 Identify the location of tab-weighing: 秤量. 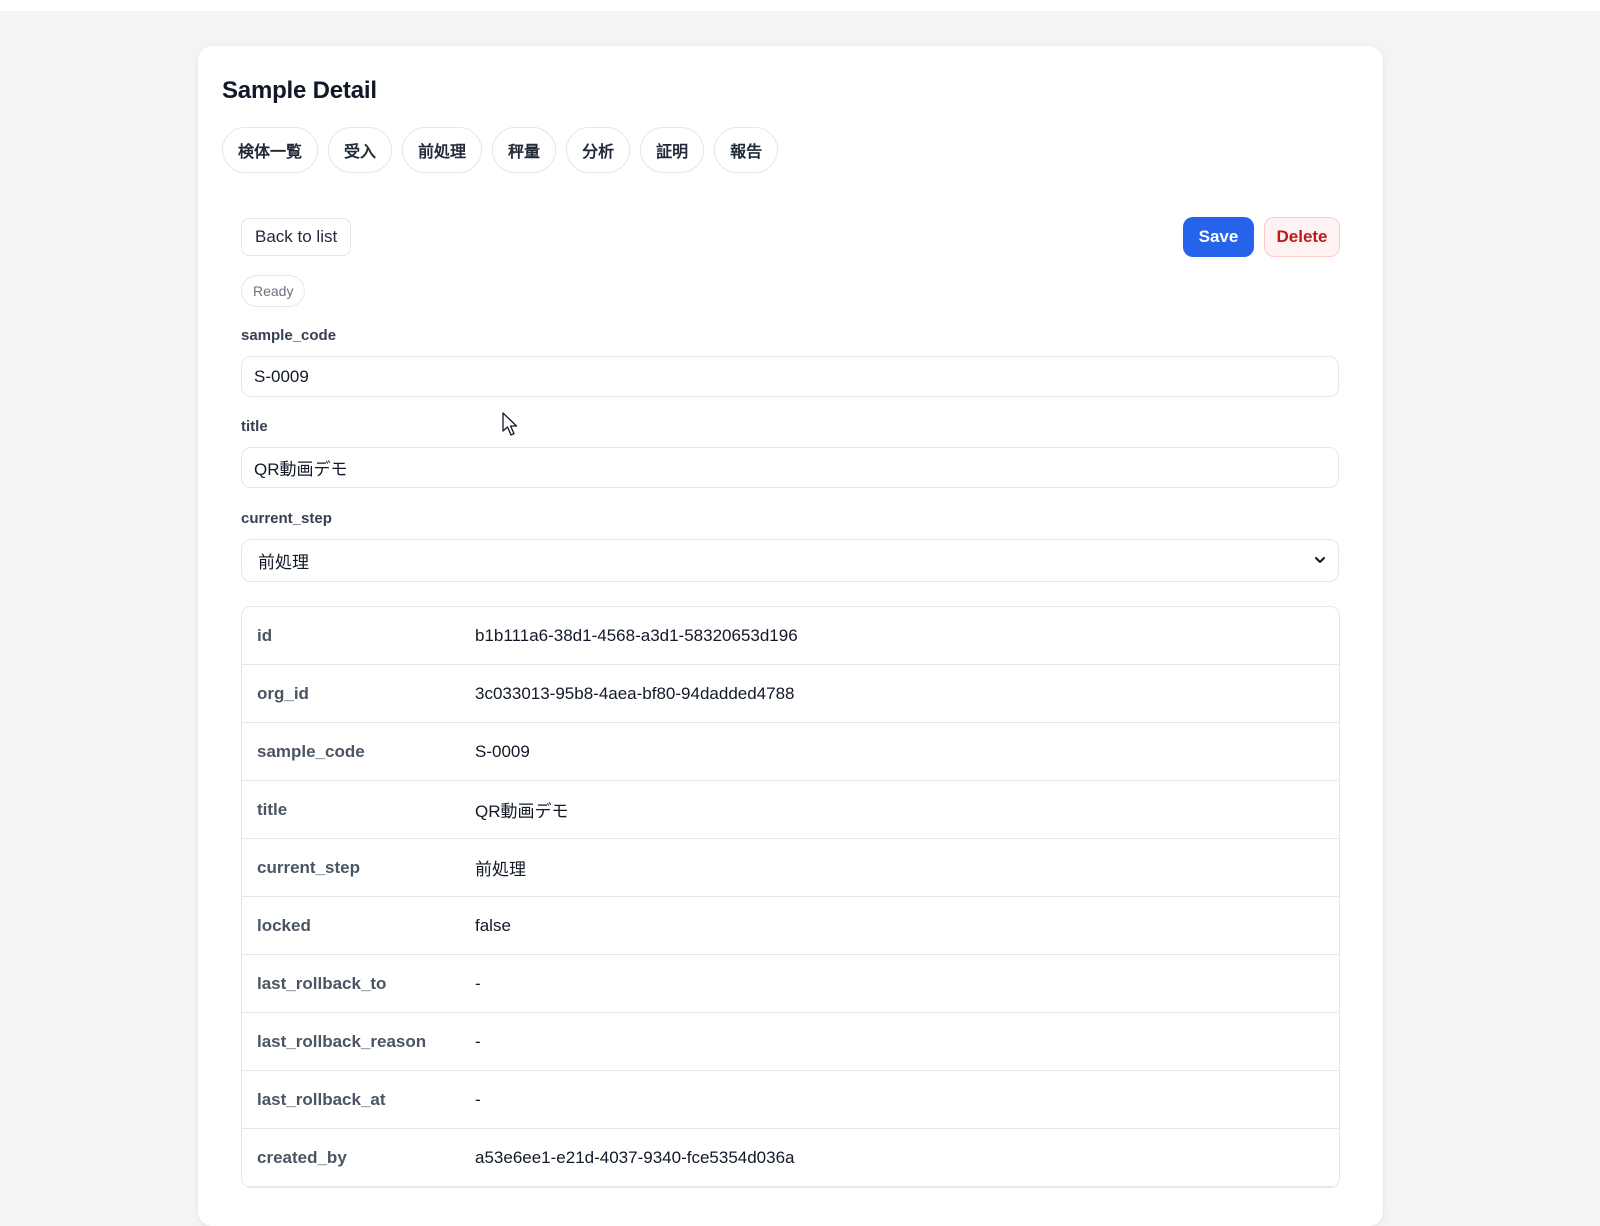
(524, 150).